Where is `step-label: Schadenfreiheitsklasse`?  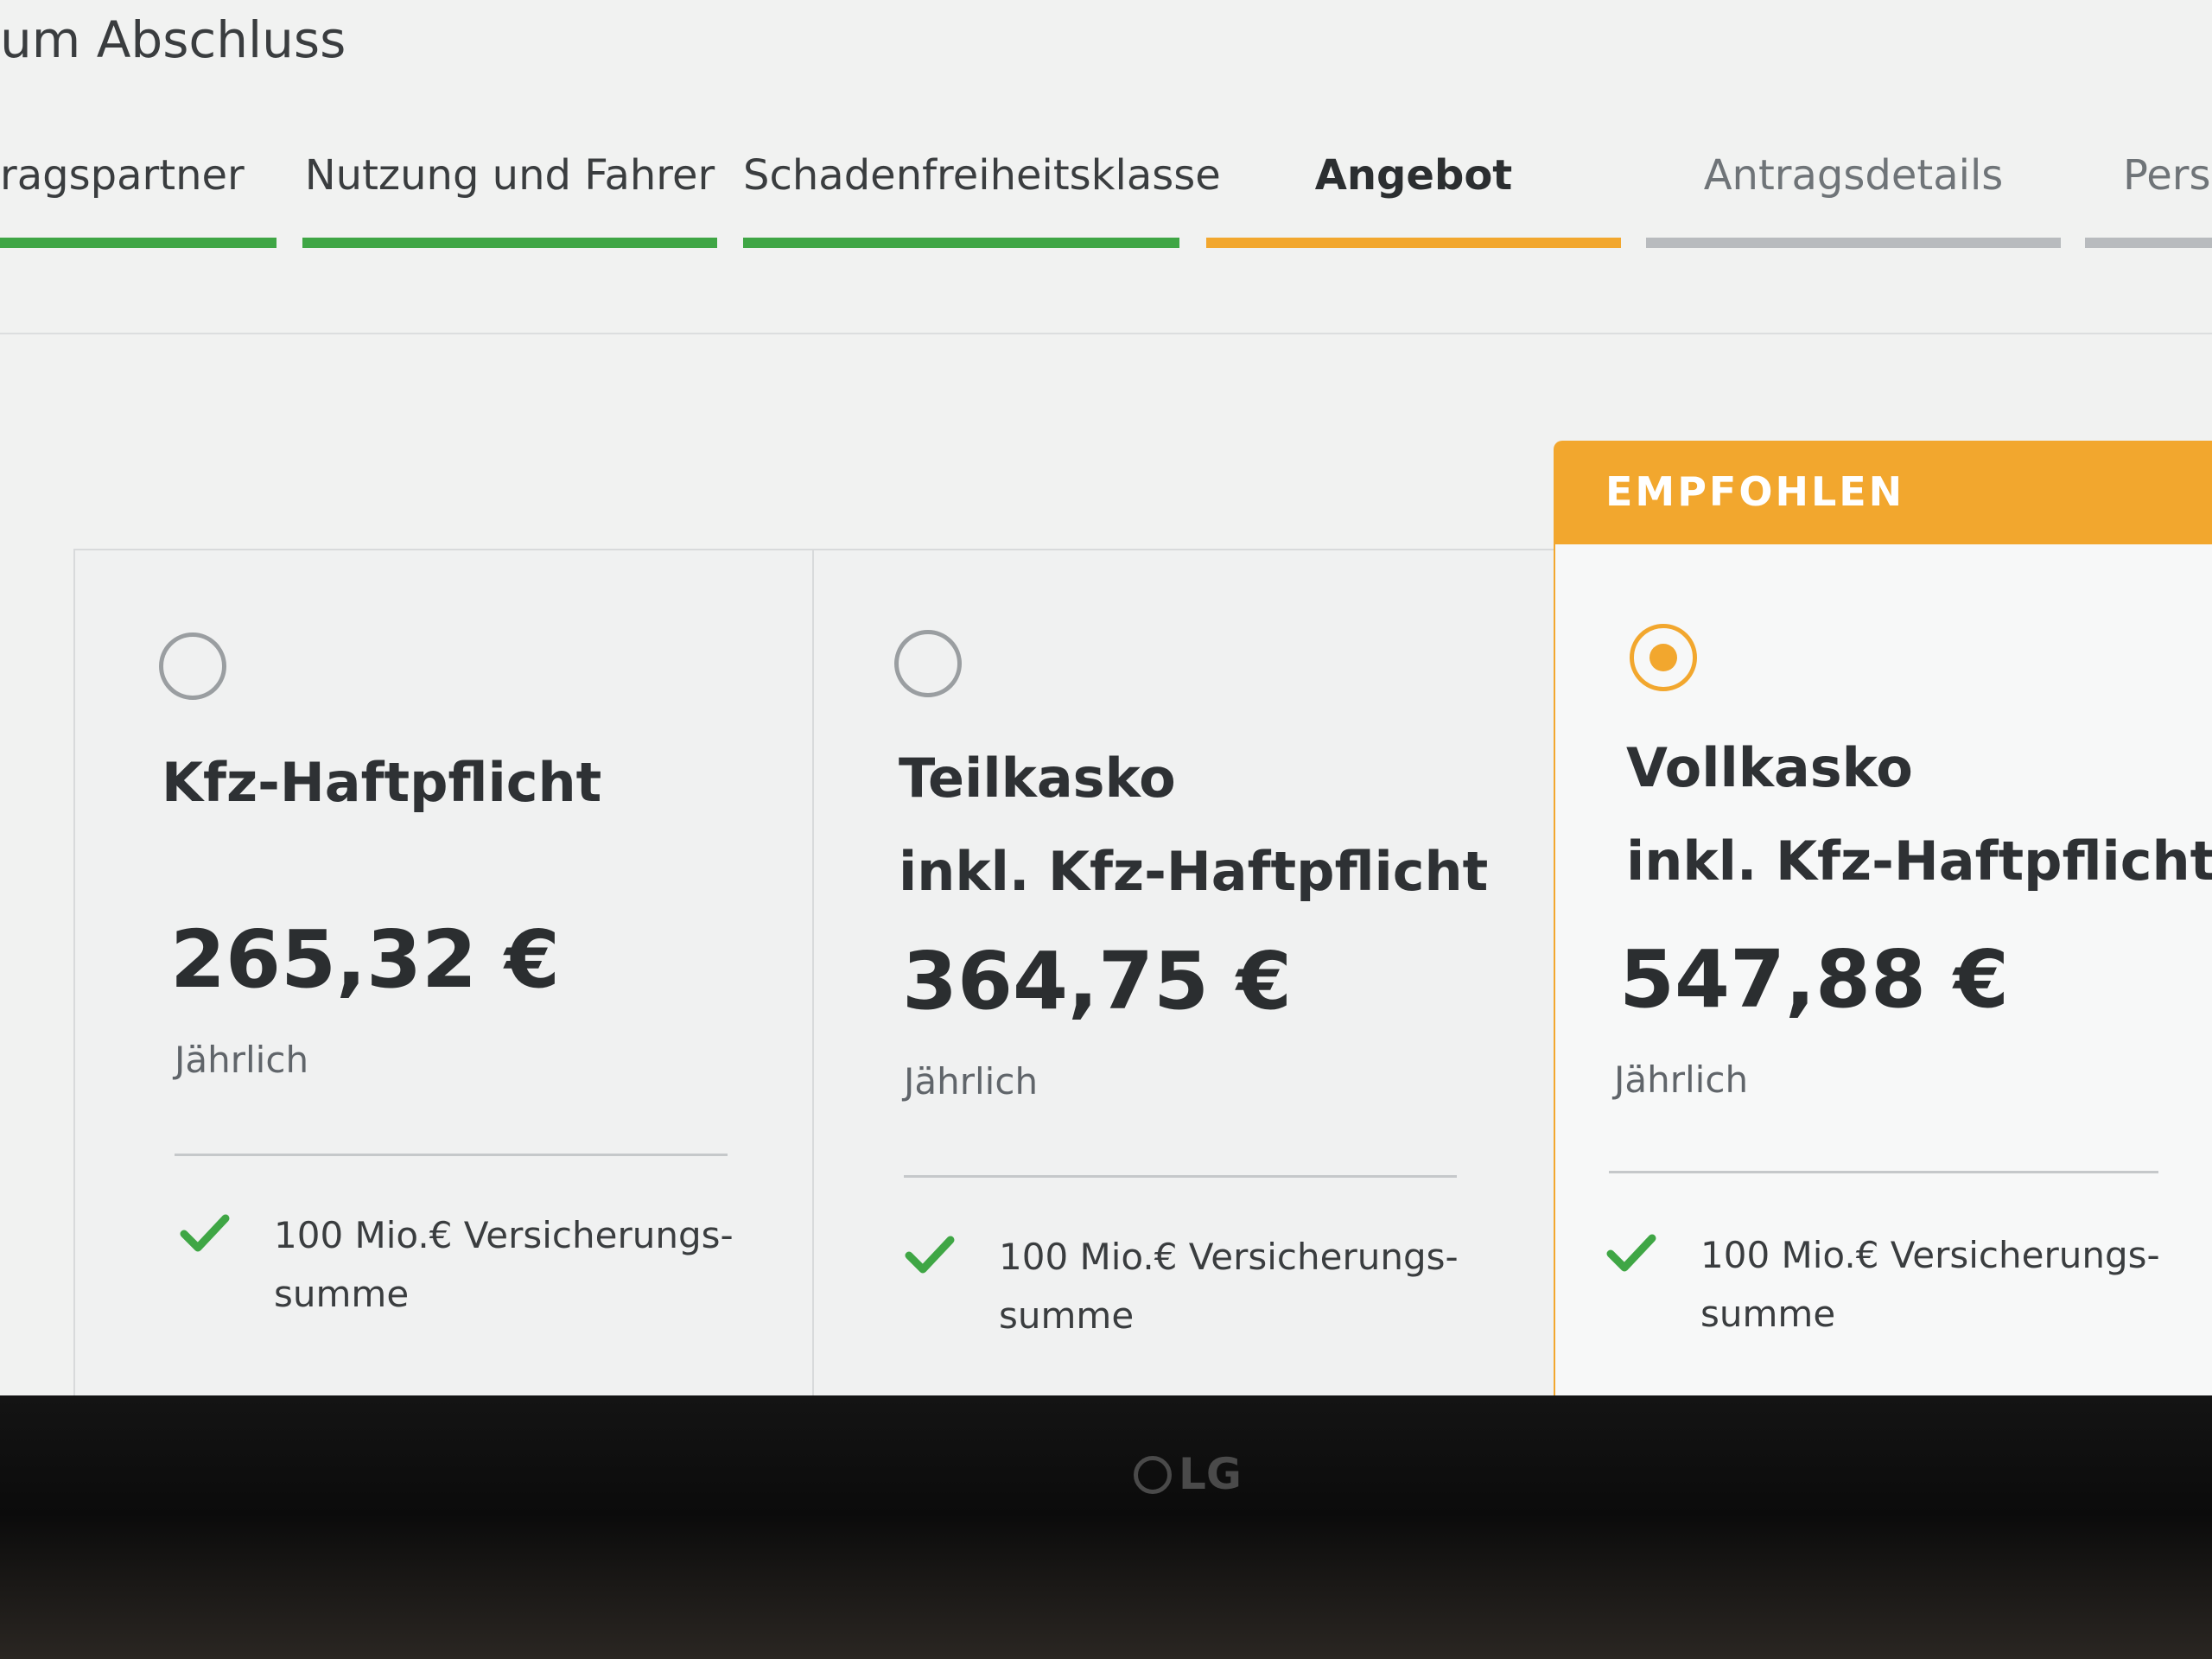 step-label: Schadenfreiheitsklasse is located at coordinates (982, 175).